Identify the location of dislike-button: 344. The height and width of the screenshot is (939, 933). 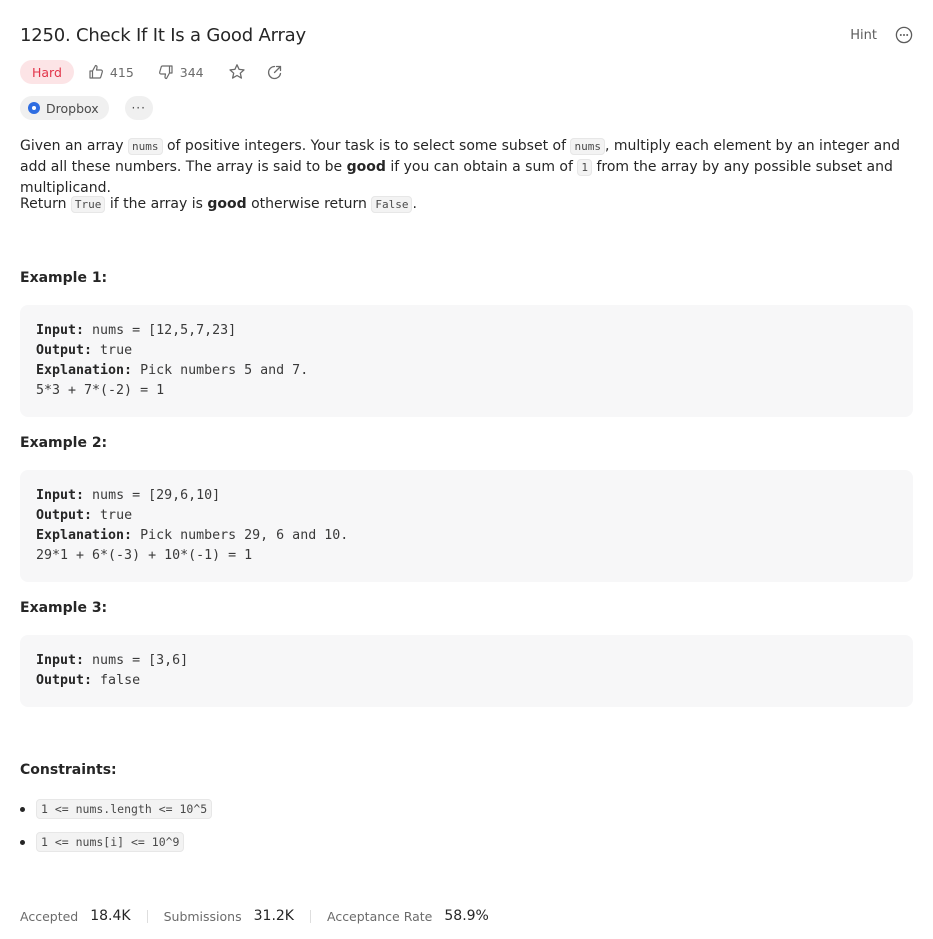
(181, 72).